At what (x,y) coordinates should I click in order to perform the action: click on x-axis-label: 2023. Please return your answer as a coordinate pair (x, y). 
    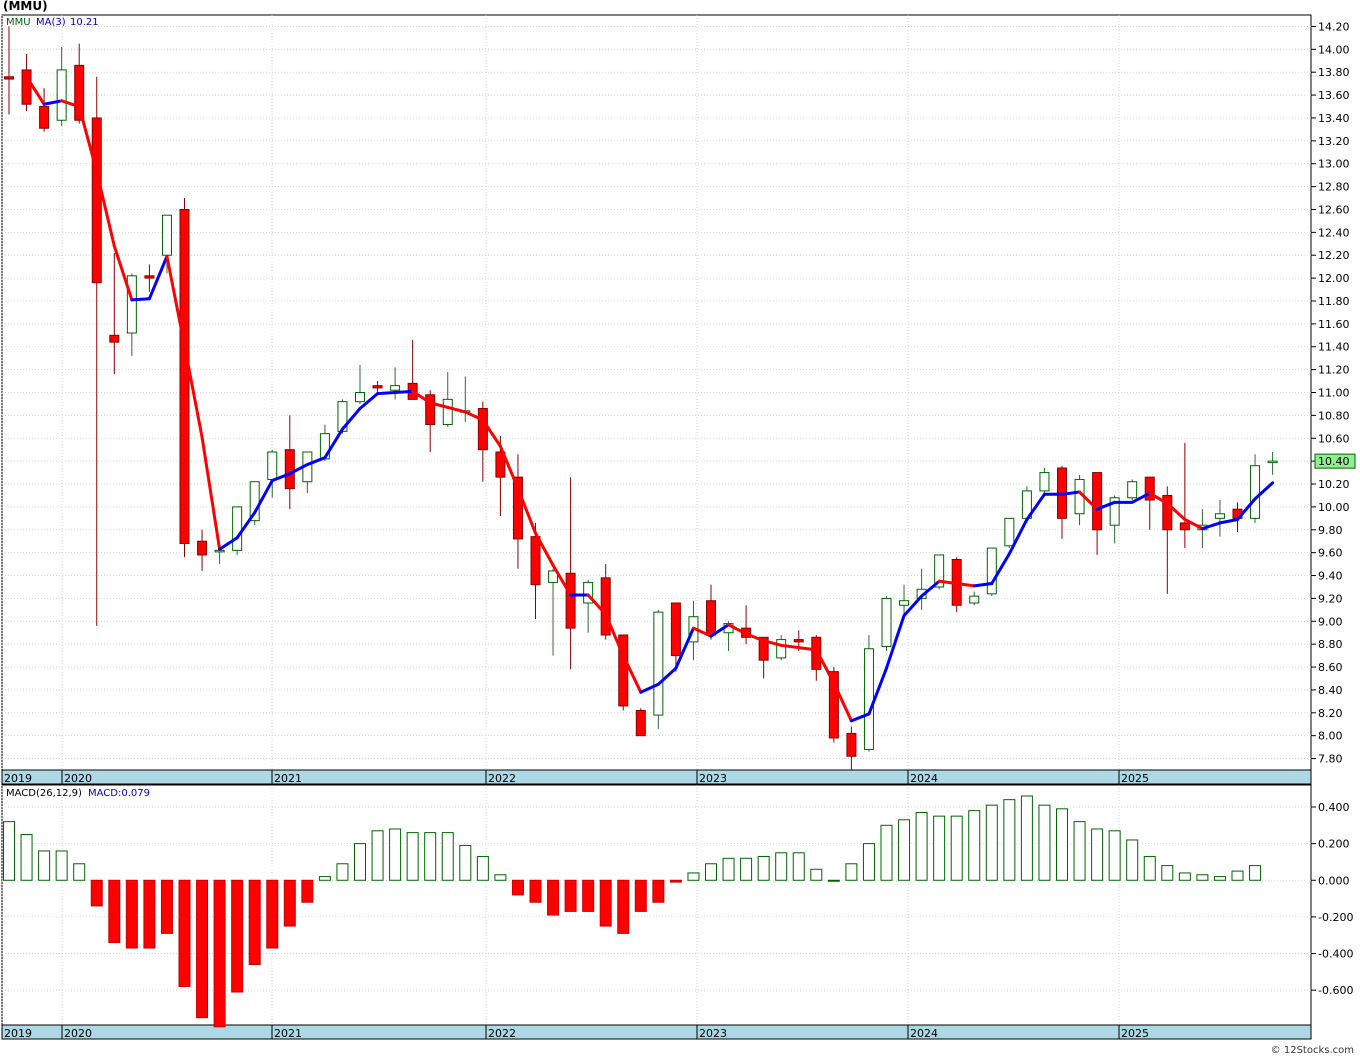
    Looking at the image, I should click on (713, 1033).